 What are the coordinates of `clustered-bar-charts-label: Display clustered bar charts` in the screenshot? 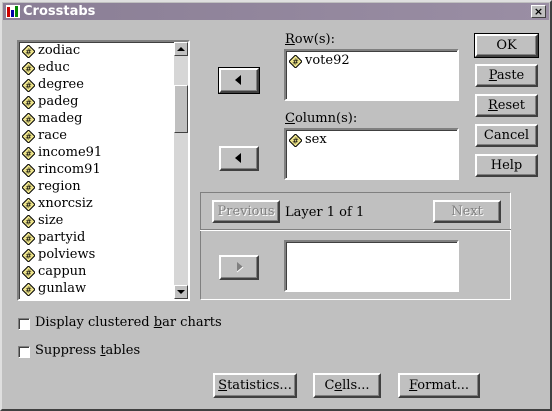 It's located at (128, 322).